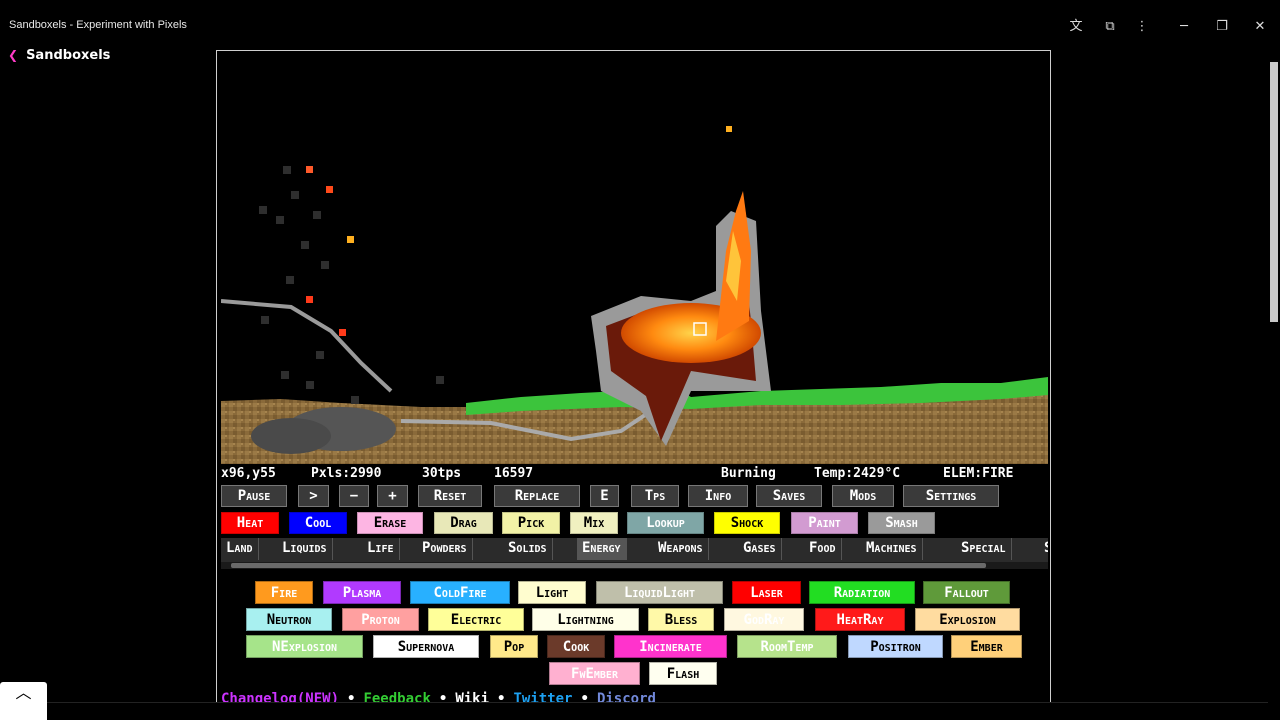  Describe the element at coordinates (460, 592) in the screenshot. I see `element-button-coldfire: ColdFire` at that location.